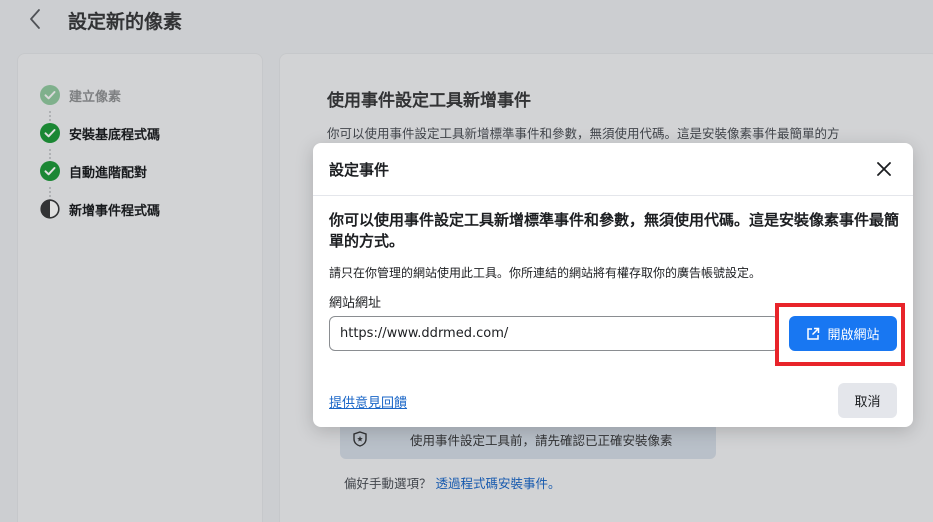 This screenshot has width=933, height=522. I want to click on cancel-button: 取消, so click(867, 400).